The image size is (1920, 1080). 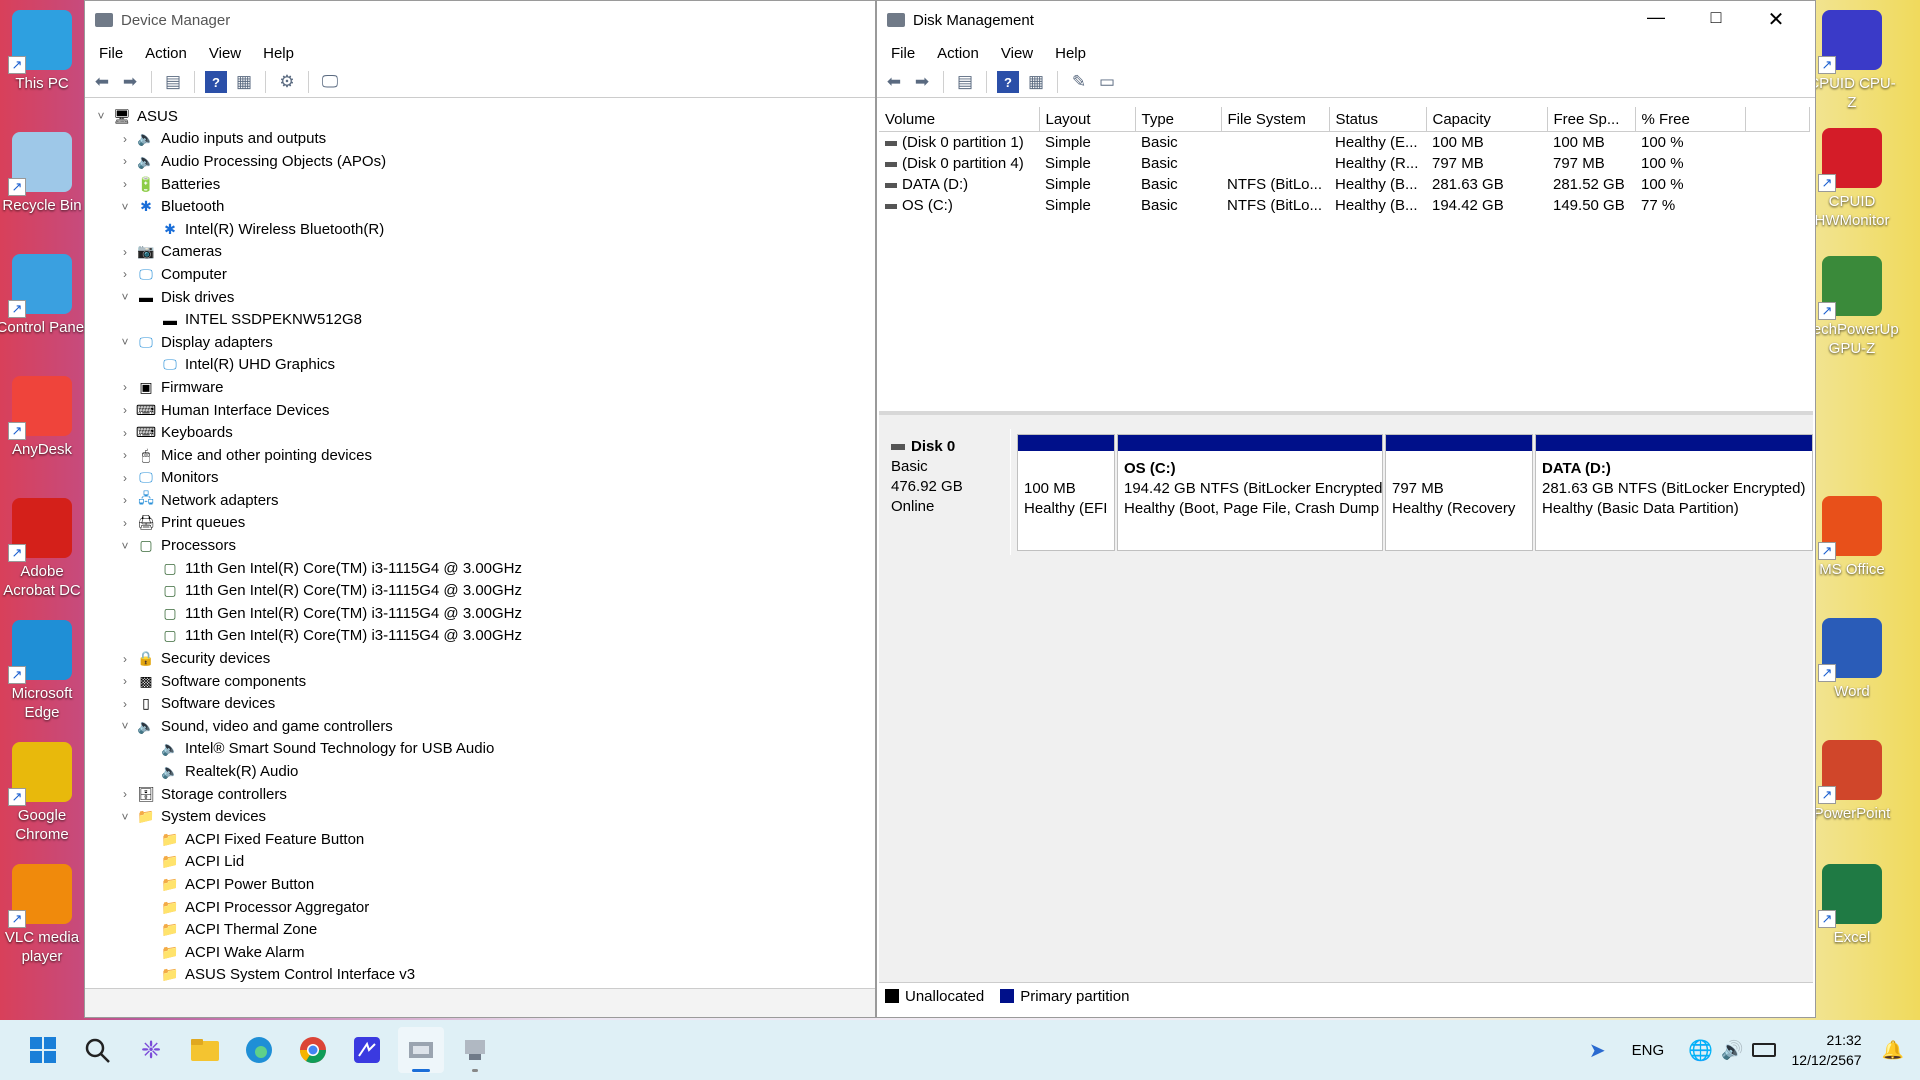 What do you see at coordinates (481, 387) in the screenshot?
I see `tree-node: › ▣ Firmware` at bounding box center [481, 387].